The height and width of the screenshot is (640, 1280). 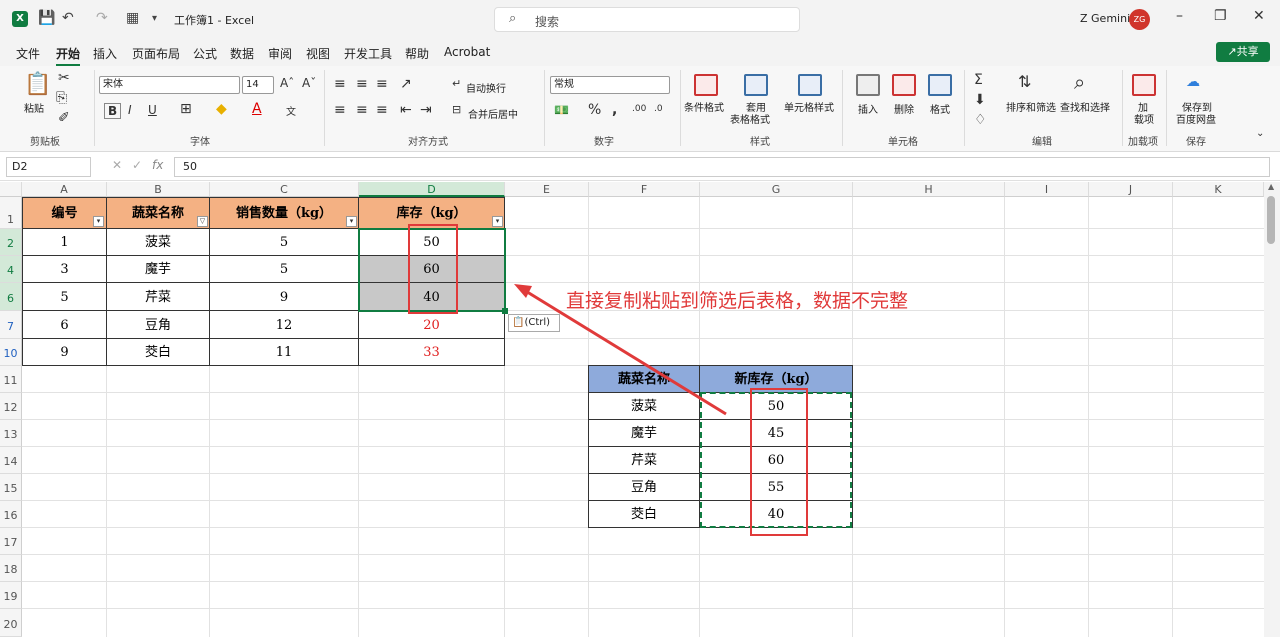 I want to click on table-cell: 9, so click(x=64, y=352).